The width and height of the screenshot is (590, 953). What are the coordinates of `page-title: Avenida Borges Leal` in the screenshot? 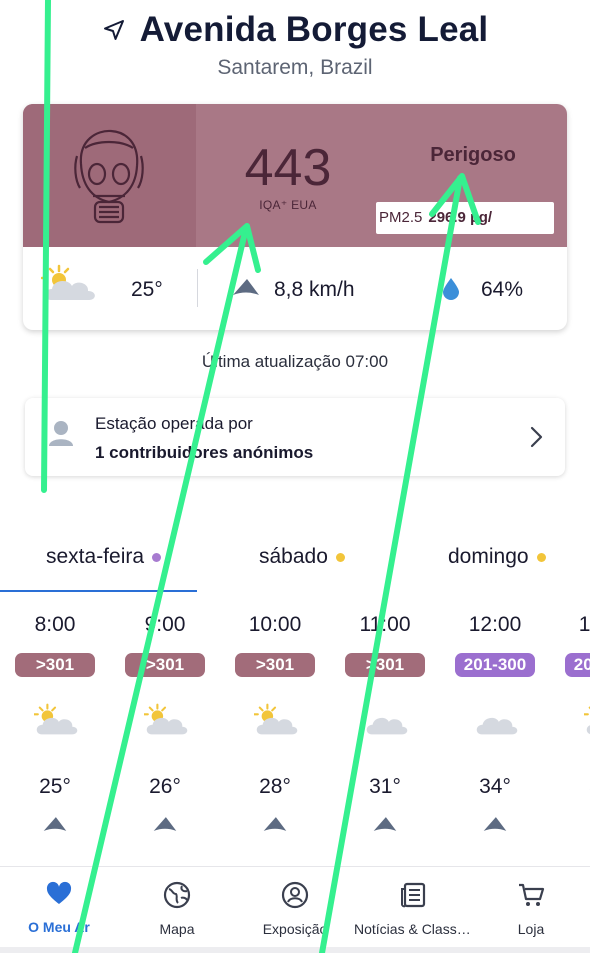 It's located at (314, 29).